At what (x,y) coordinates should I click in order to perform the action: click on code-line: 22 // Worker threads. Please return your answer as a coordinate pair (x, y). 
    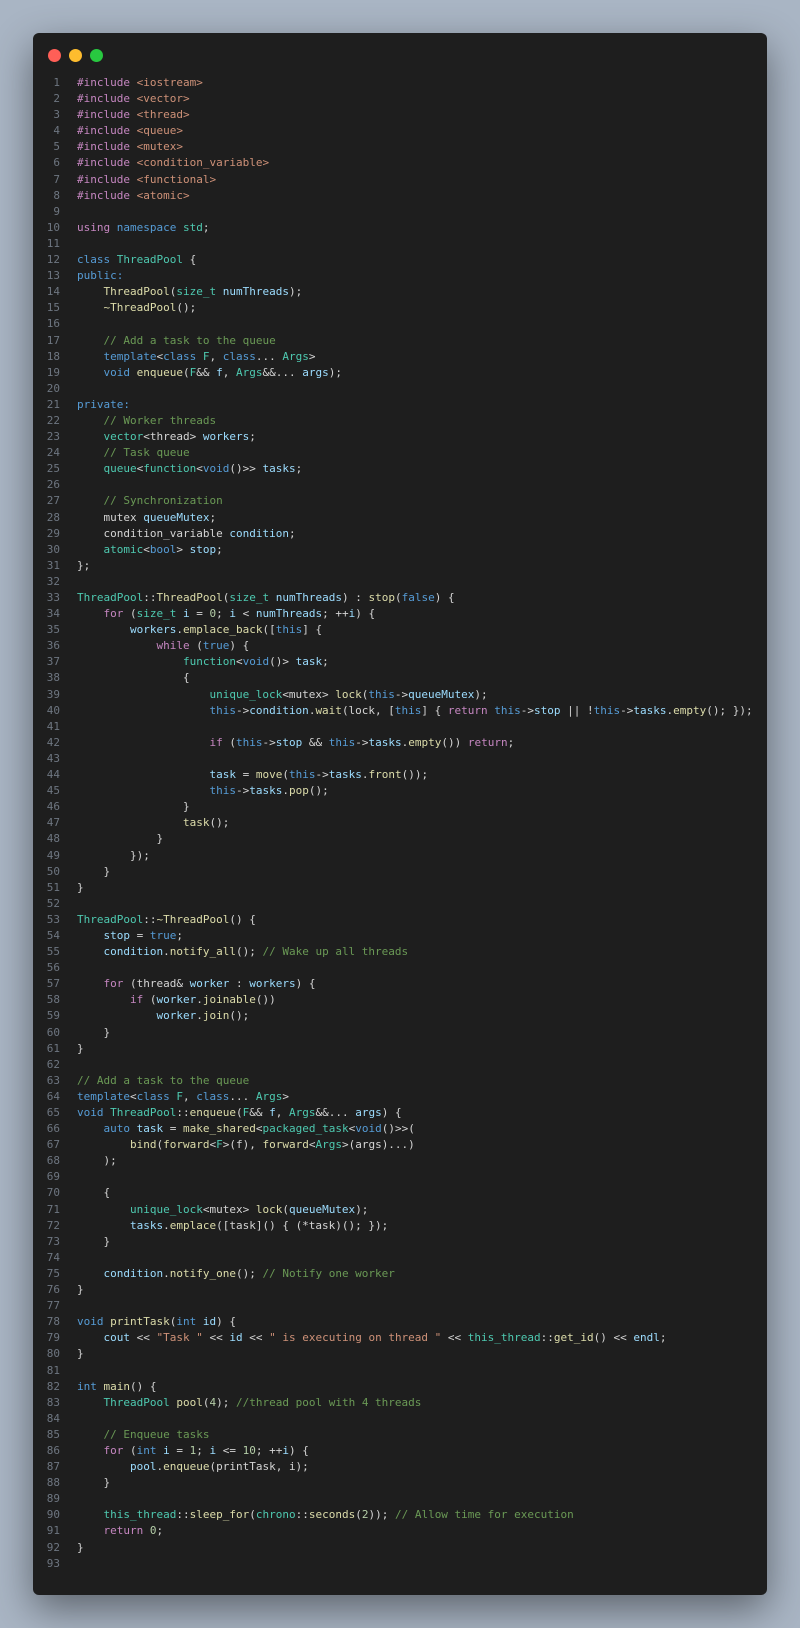
    Looking at the image, I should click on (400, 421).